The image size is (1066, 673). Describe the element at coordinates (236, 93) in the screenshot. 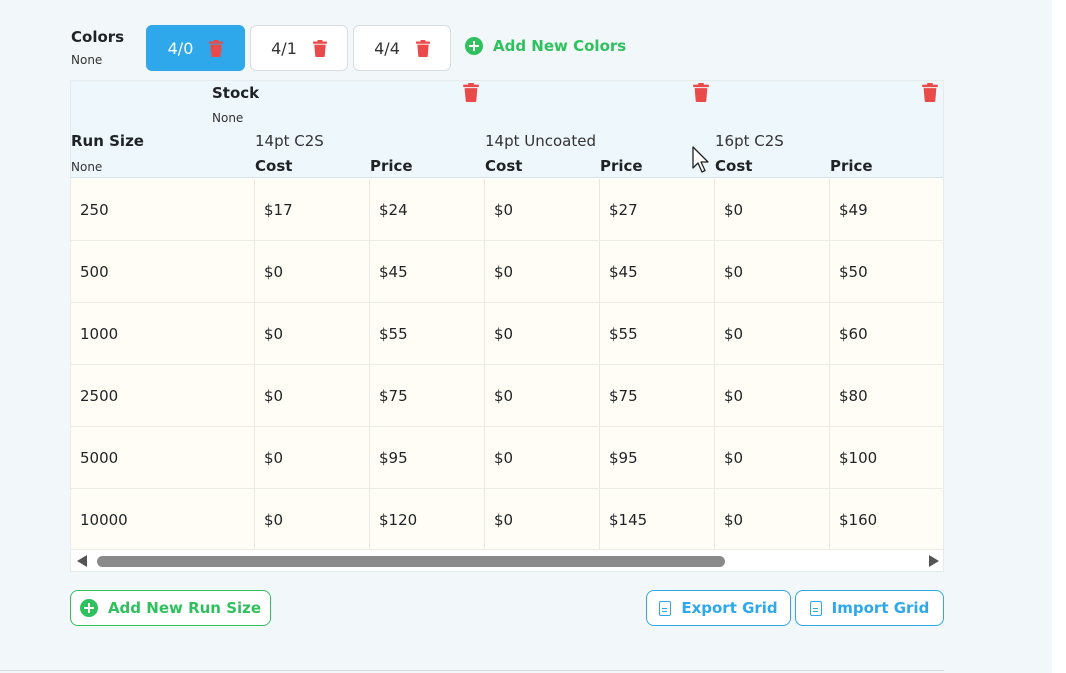

I see `stock-label: Stock` at that location.